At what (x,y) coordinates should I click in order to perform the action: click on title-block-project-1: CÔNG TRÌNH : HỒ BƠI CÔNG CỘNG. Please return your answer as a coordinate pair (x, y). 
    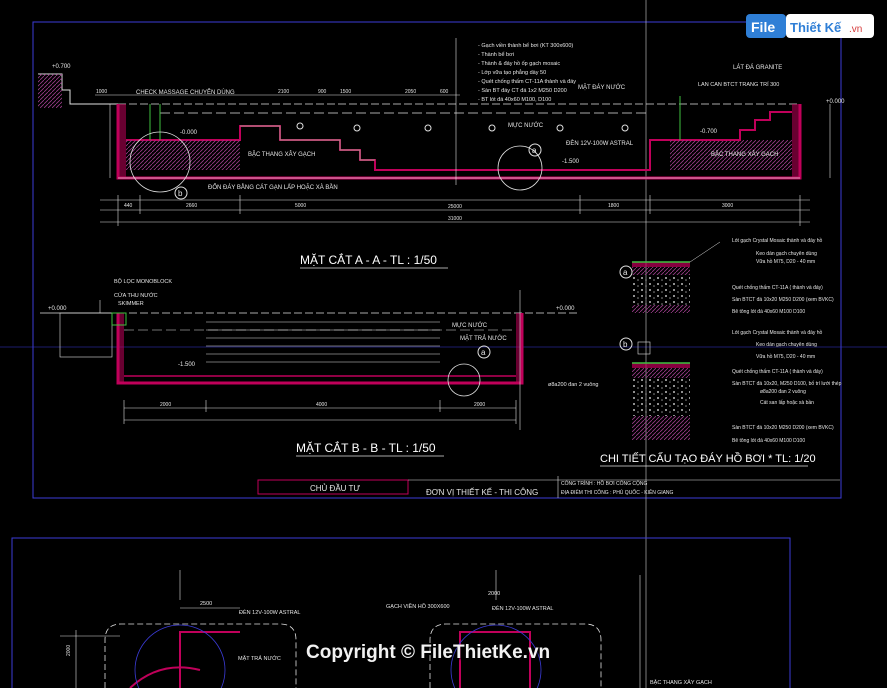
    Looking at the image, I should click on (604, 483).